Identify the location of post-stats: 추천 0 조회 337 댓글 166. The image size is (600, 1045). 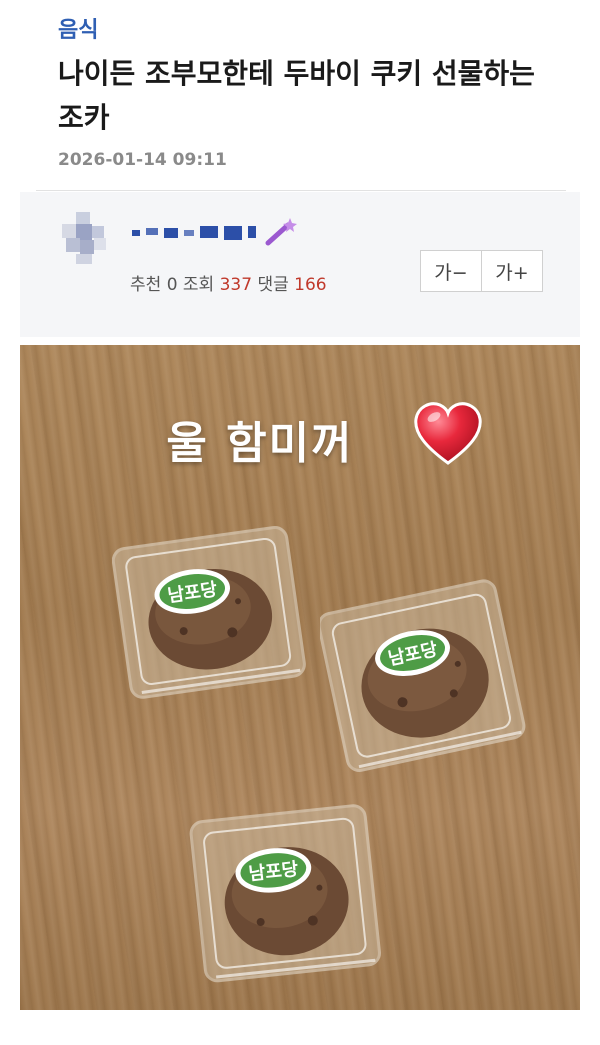
(228, 282).